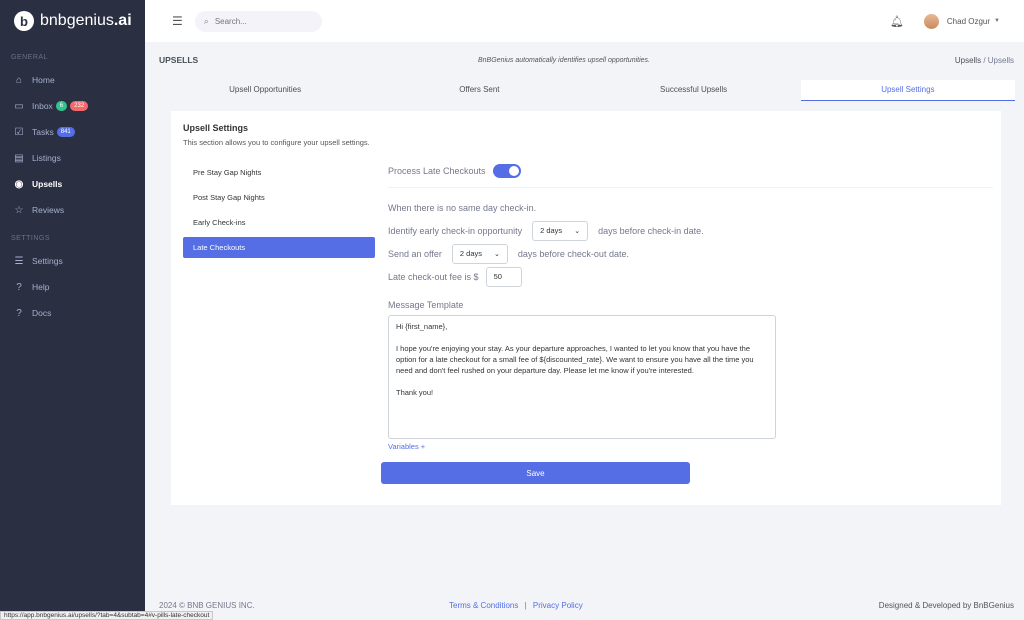 This screenshot has width=1024, height=620. What do you see at coordinates (415, 253) in the screenshot?
I see `offer-prefix: Send an offer` at bounding box center [415, 253].